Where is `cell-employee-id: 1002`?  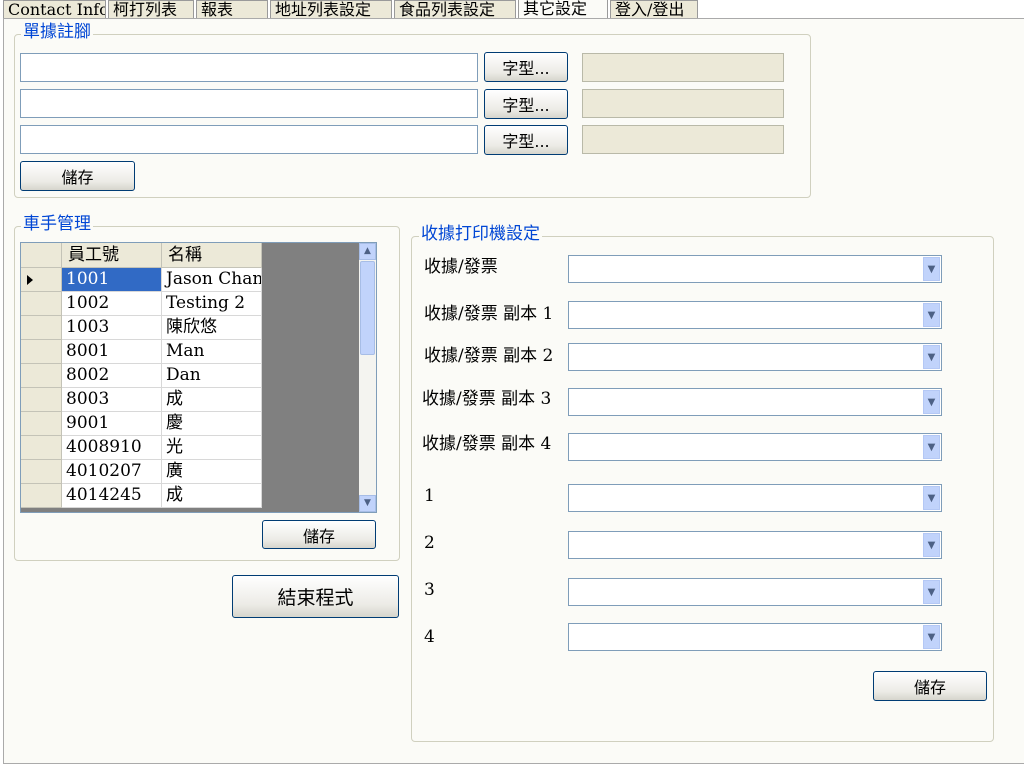
cell-employee-id: 1002 is located at coordinates (112, 304).